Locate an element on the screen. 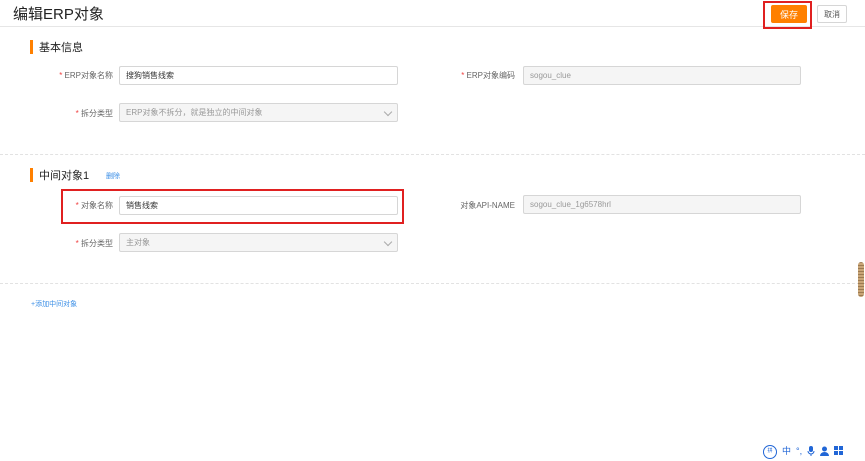  object-name-highlight is located at coordinates (232, 206).